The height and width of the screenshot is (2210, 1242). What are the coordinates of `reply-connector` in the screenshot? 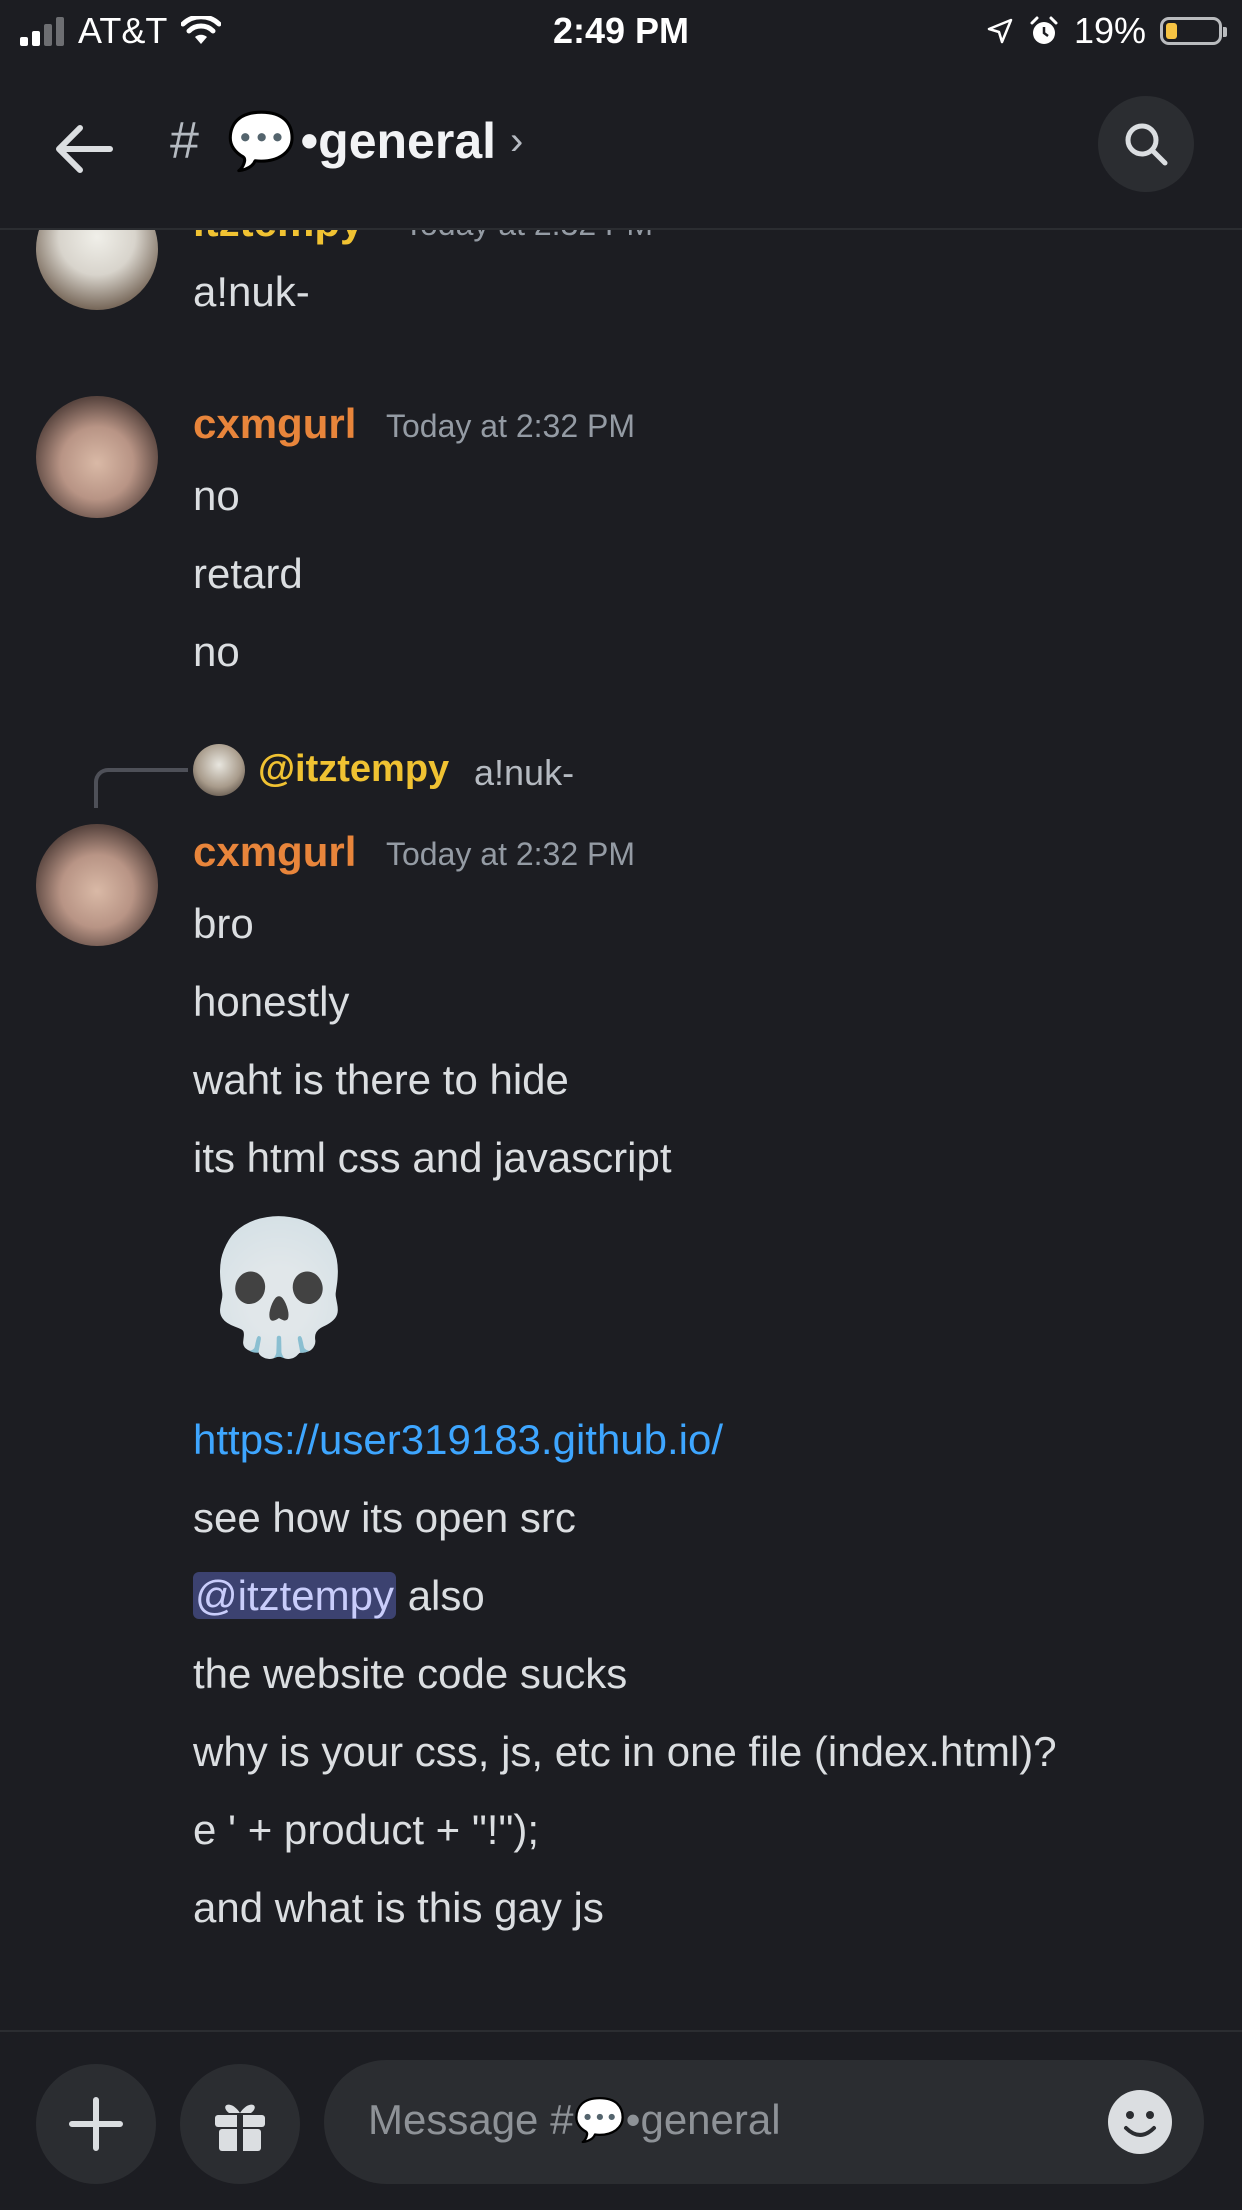 It's located at (141, 788).